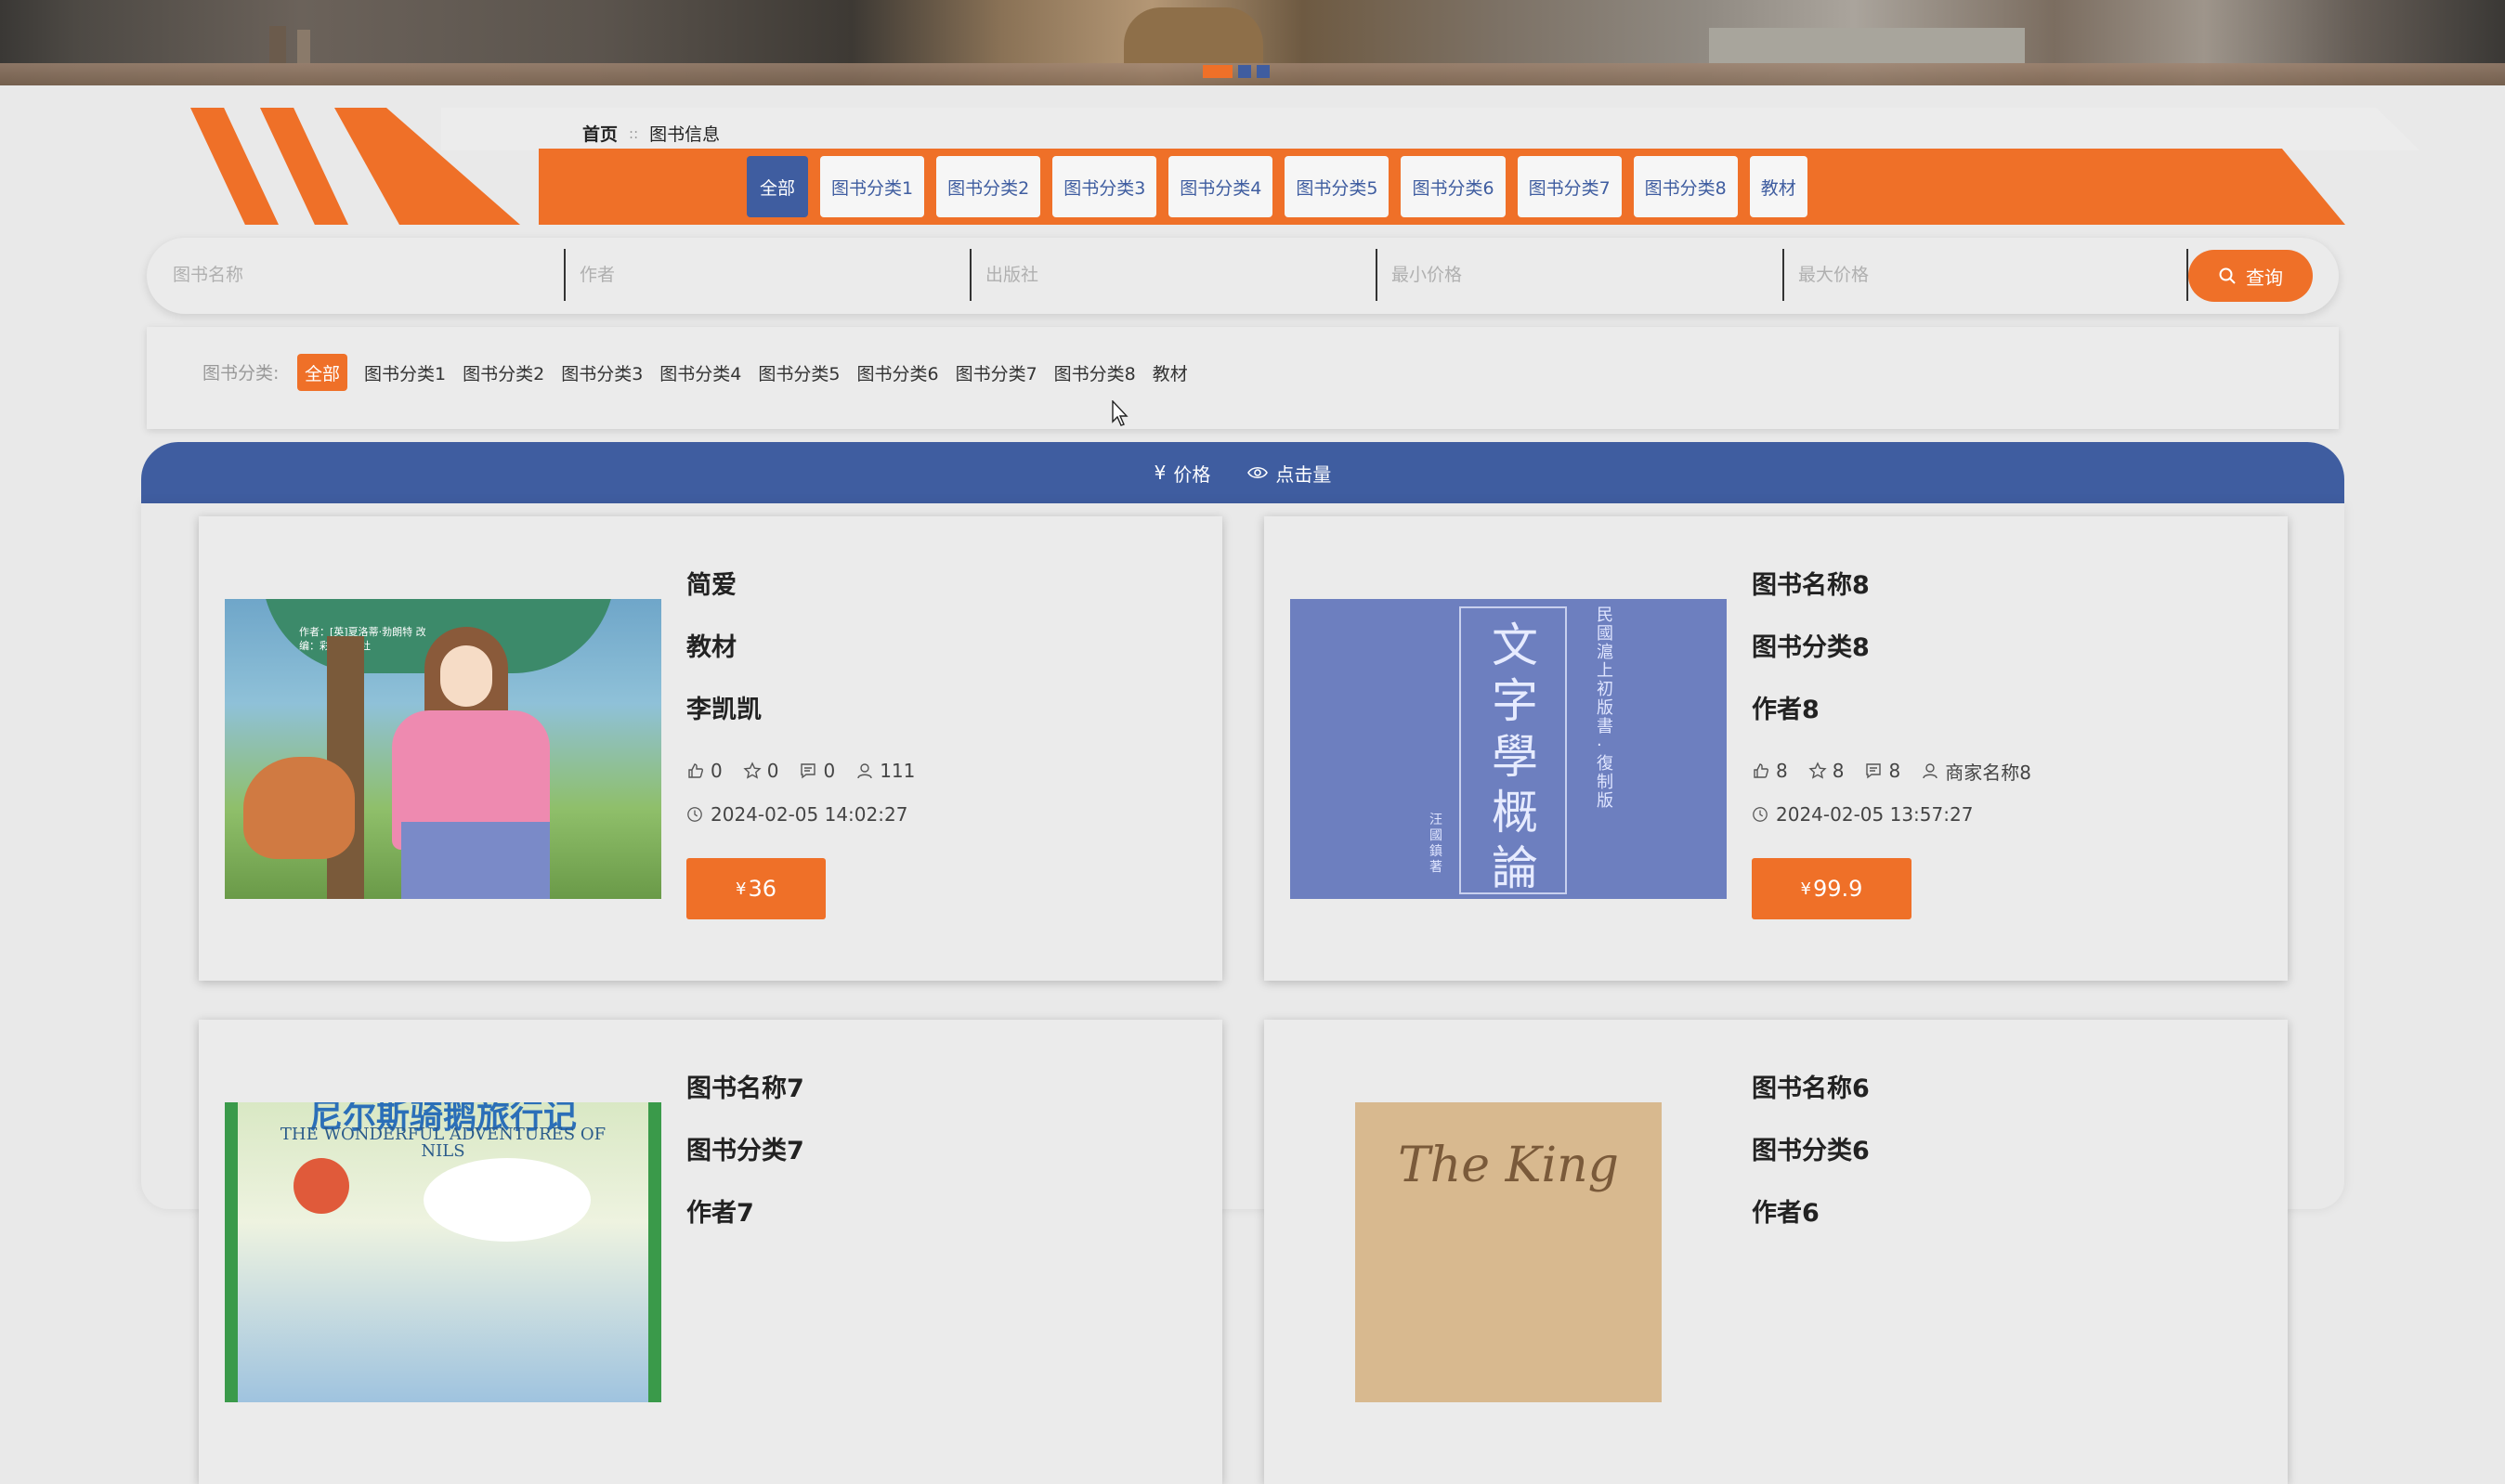  I want to click on publish-time: 2024-02-05 13:57:27, so click(1875, 814).